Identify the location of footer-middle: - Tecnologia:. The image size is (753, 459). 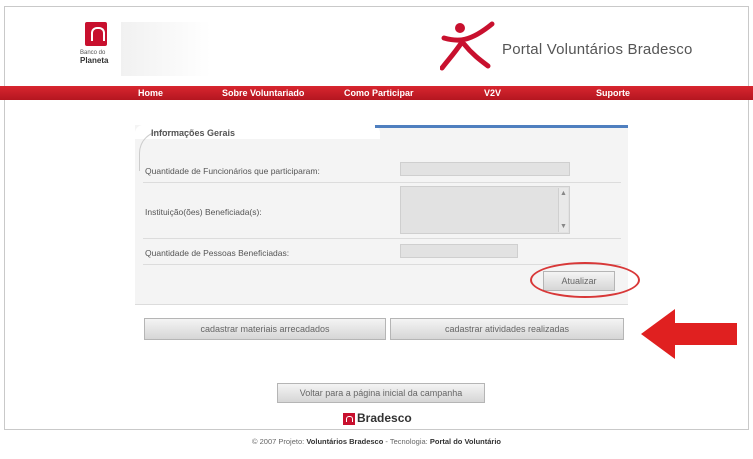
(405, 441).